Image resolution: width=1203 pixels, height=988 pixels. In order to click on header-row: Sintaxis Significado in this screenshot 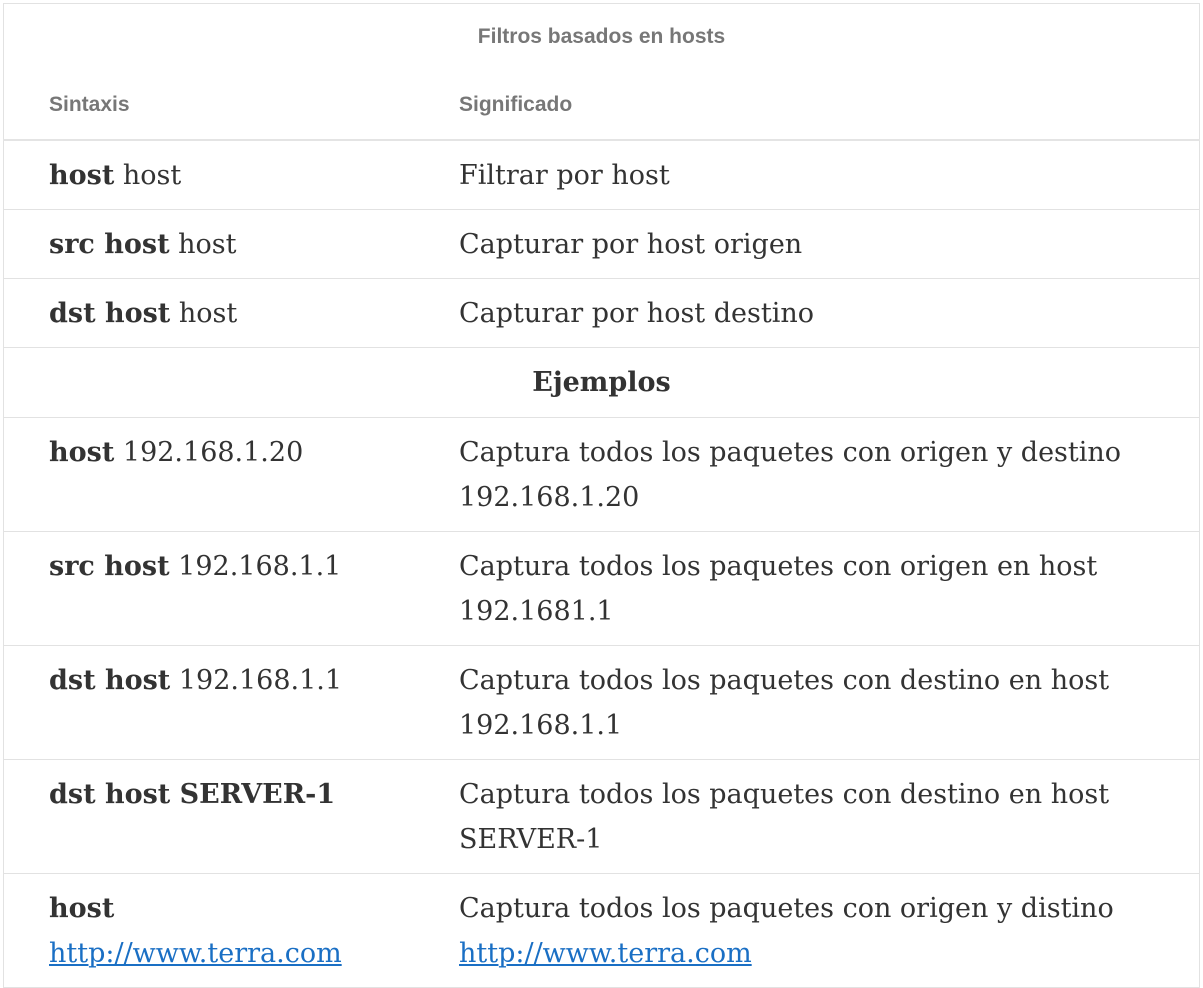, I will do `click(601, 105)`.